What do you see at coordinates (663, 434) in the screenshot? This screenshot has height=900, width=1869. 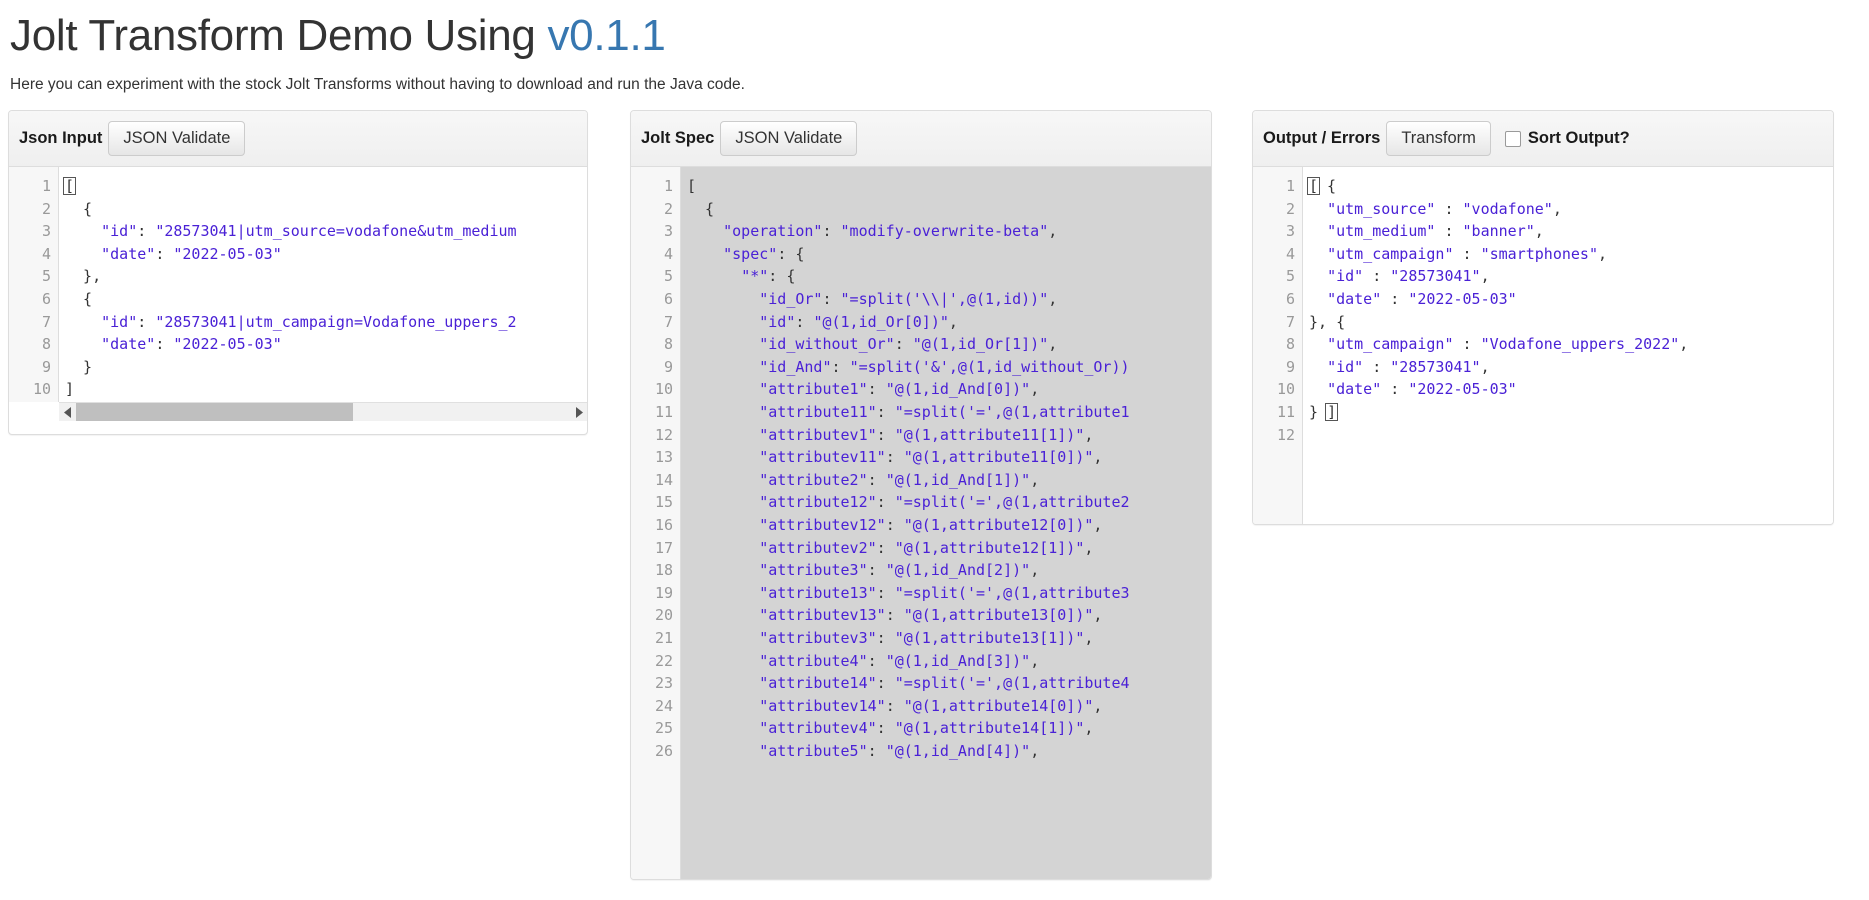 I see `line-number: 12` at bounding box center [663, 434].